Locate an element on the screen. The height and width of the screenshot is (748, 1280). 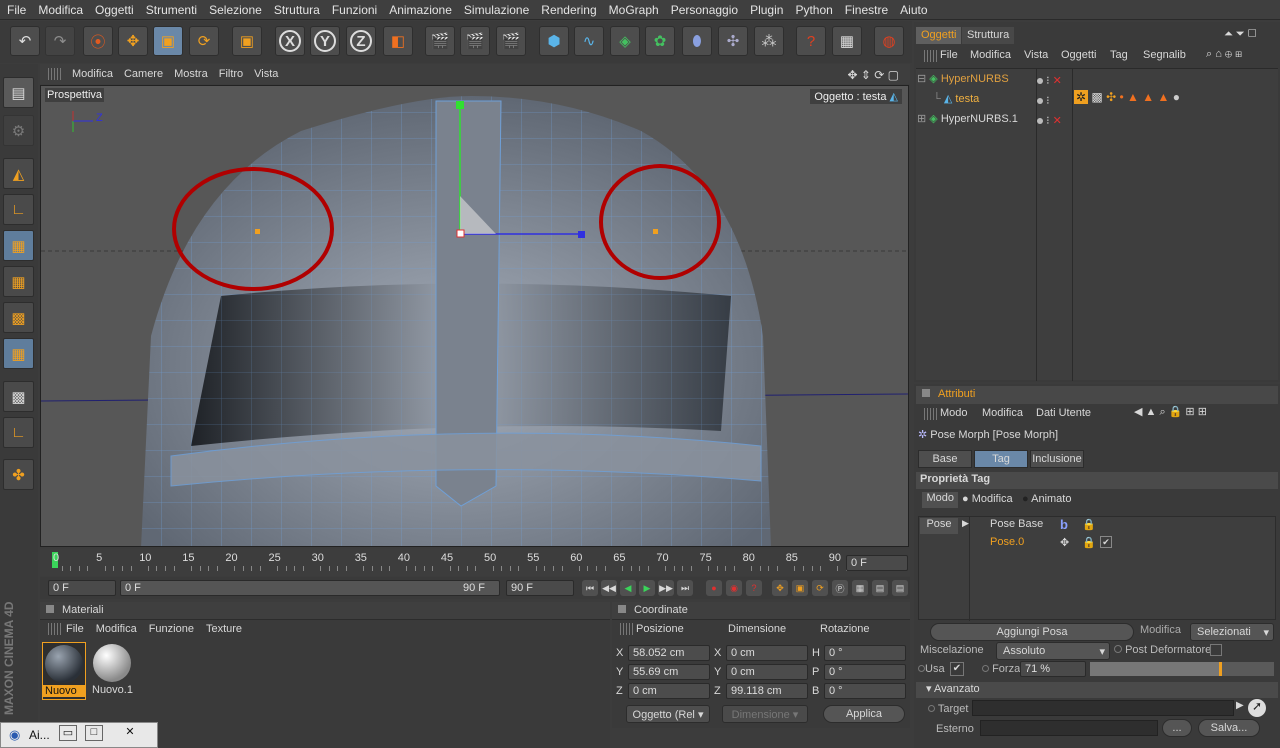
autokey-icon: ◉ is located at coordinates (734, 588).